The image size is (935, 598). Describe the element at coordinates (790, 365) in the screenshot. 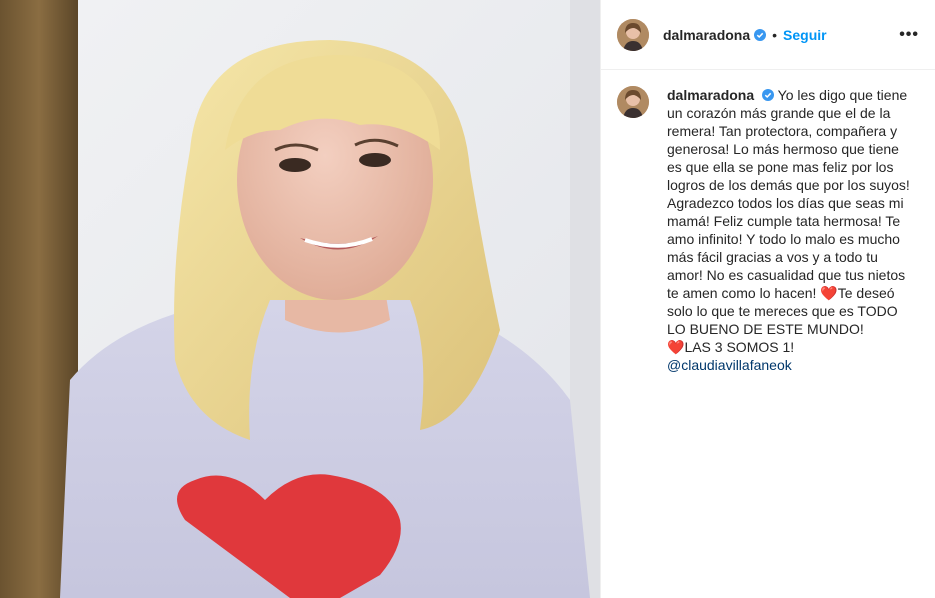

I see `mention-link: @claudiavillafaneok` at that location.